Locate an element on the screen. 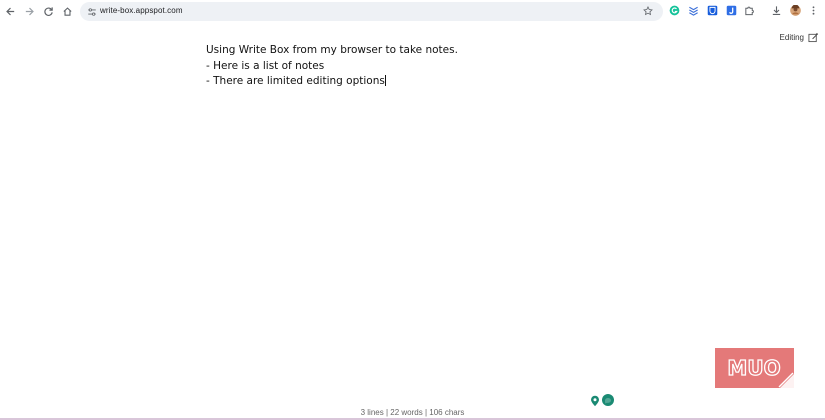  back-arrow-icon is located at coordinates (10, 11).